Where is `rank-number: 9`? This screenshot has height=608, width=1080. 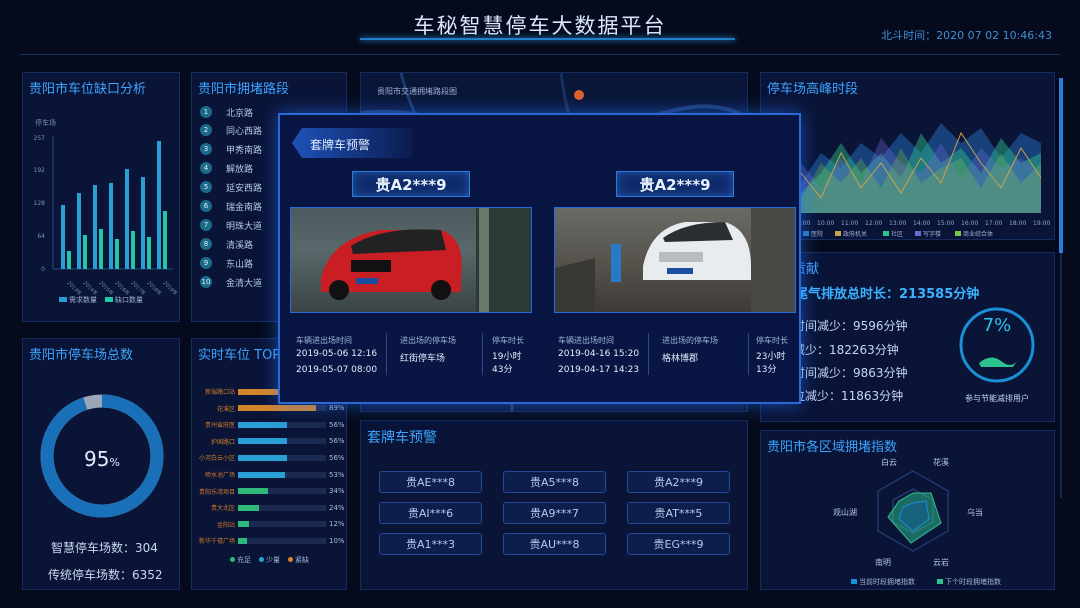 rank-number: 9 is located at coordinates (206, 263).